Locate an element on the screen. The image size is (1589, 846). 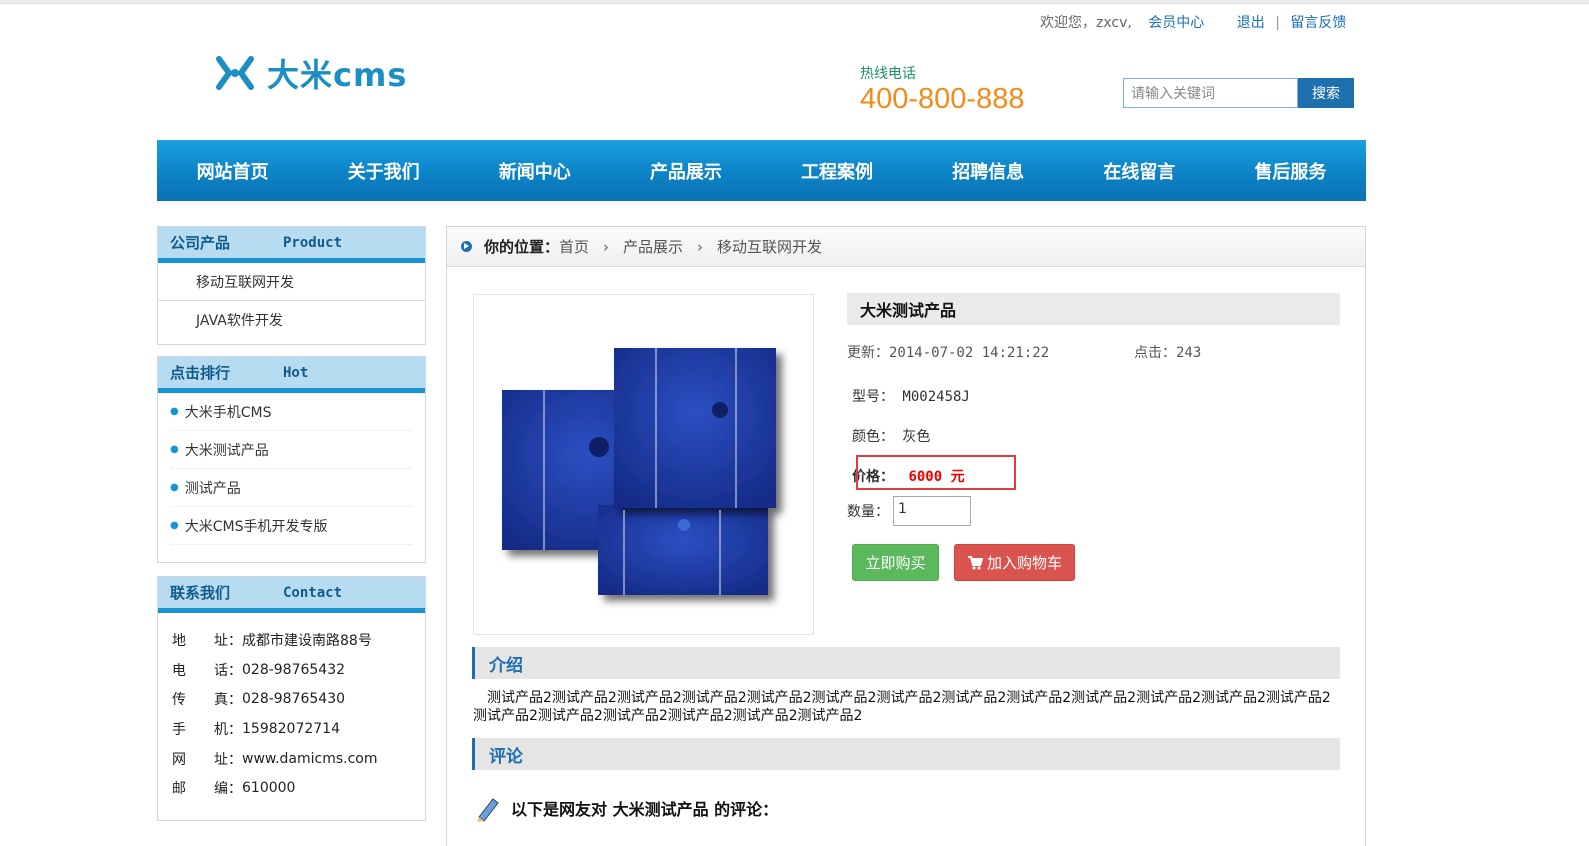
sidebar-hot-title: 点击排行 is located at coordinates (200, 373).